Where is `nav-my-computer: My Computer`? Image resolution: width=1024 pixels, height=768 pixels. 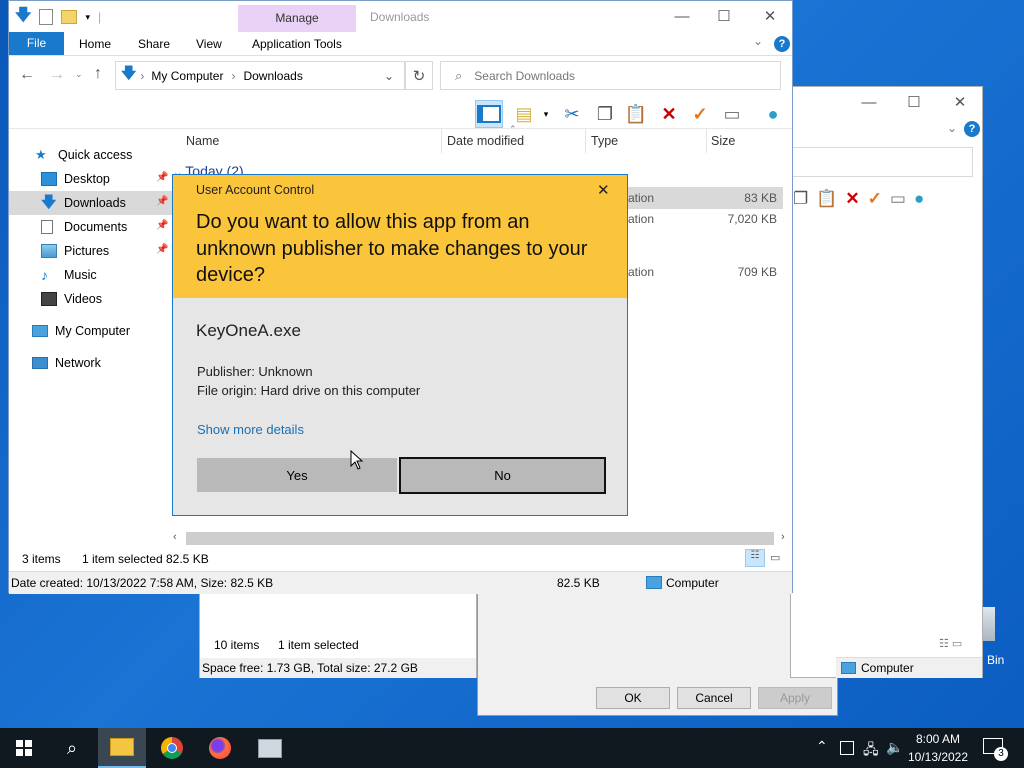
nav-my-computer: My Computer is located at coordinates (90, 331).